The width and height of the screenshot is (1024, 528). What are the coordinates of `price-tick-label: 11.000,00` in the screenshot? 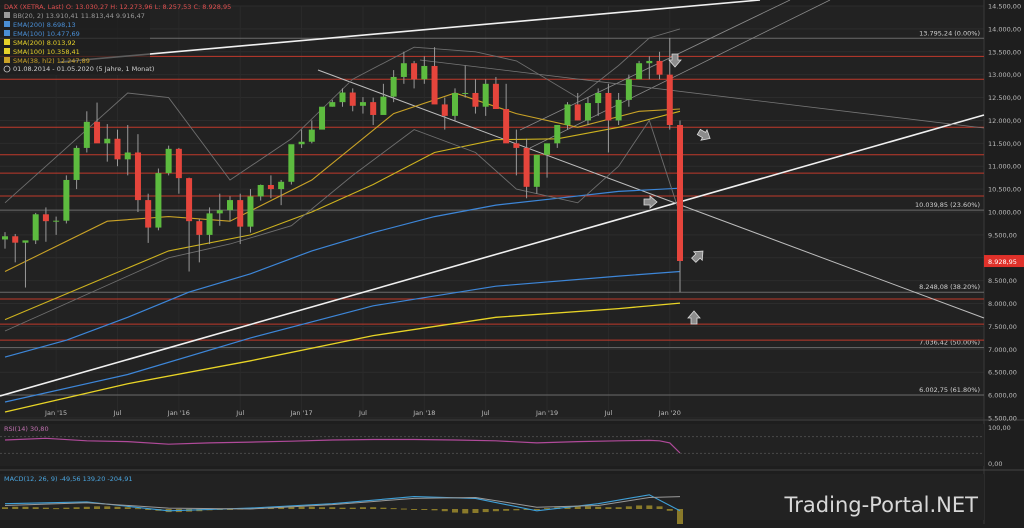 It's located at (1004, 167).